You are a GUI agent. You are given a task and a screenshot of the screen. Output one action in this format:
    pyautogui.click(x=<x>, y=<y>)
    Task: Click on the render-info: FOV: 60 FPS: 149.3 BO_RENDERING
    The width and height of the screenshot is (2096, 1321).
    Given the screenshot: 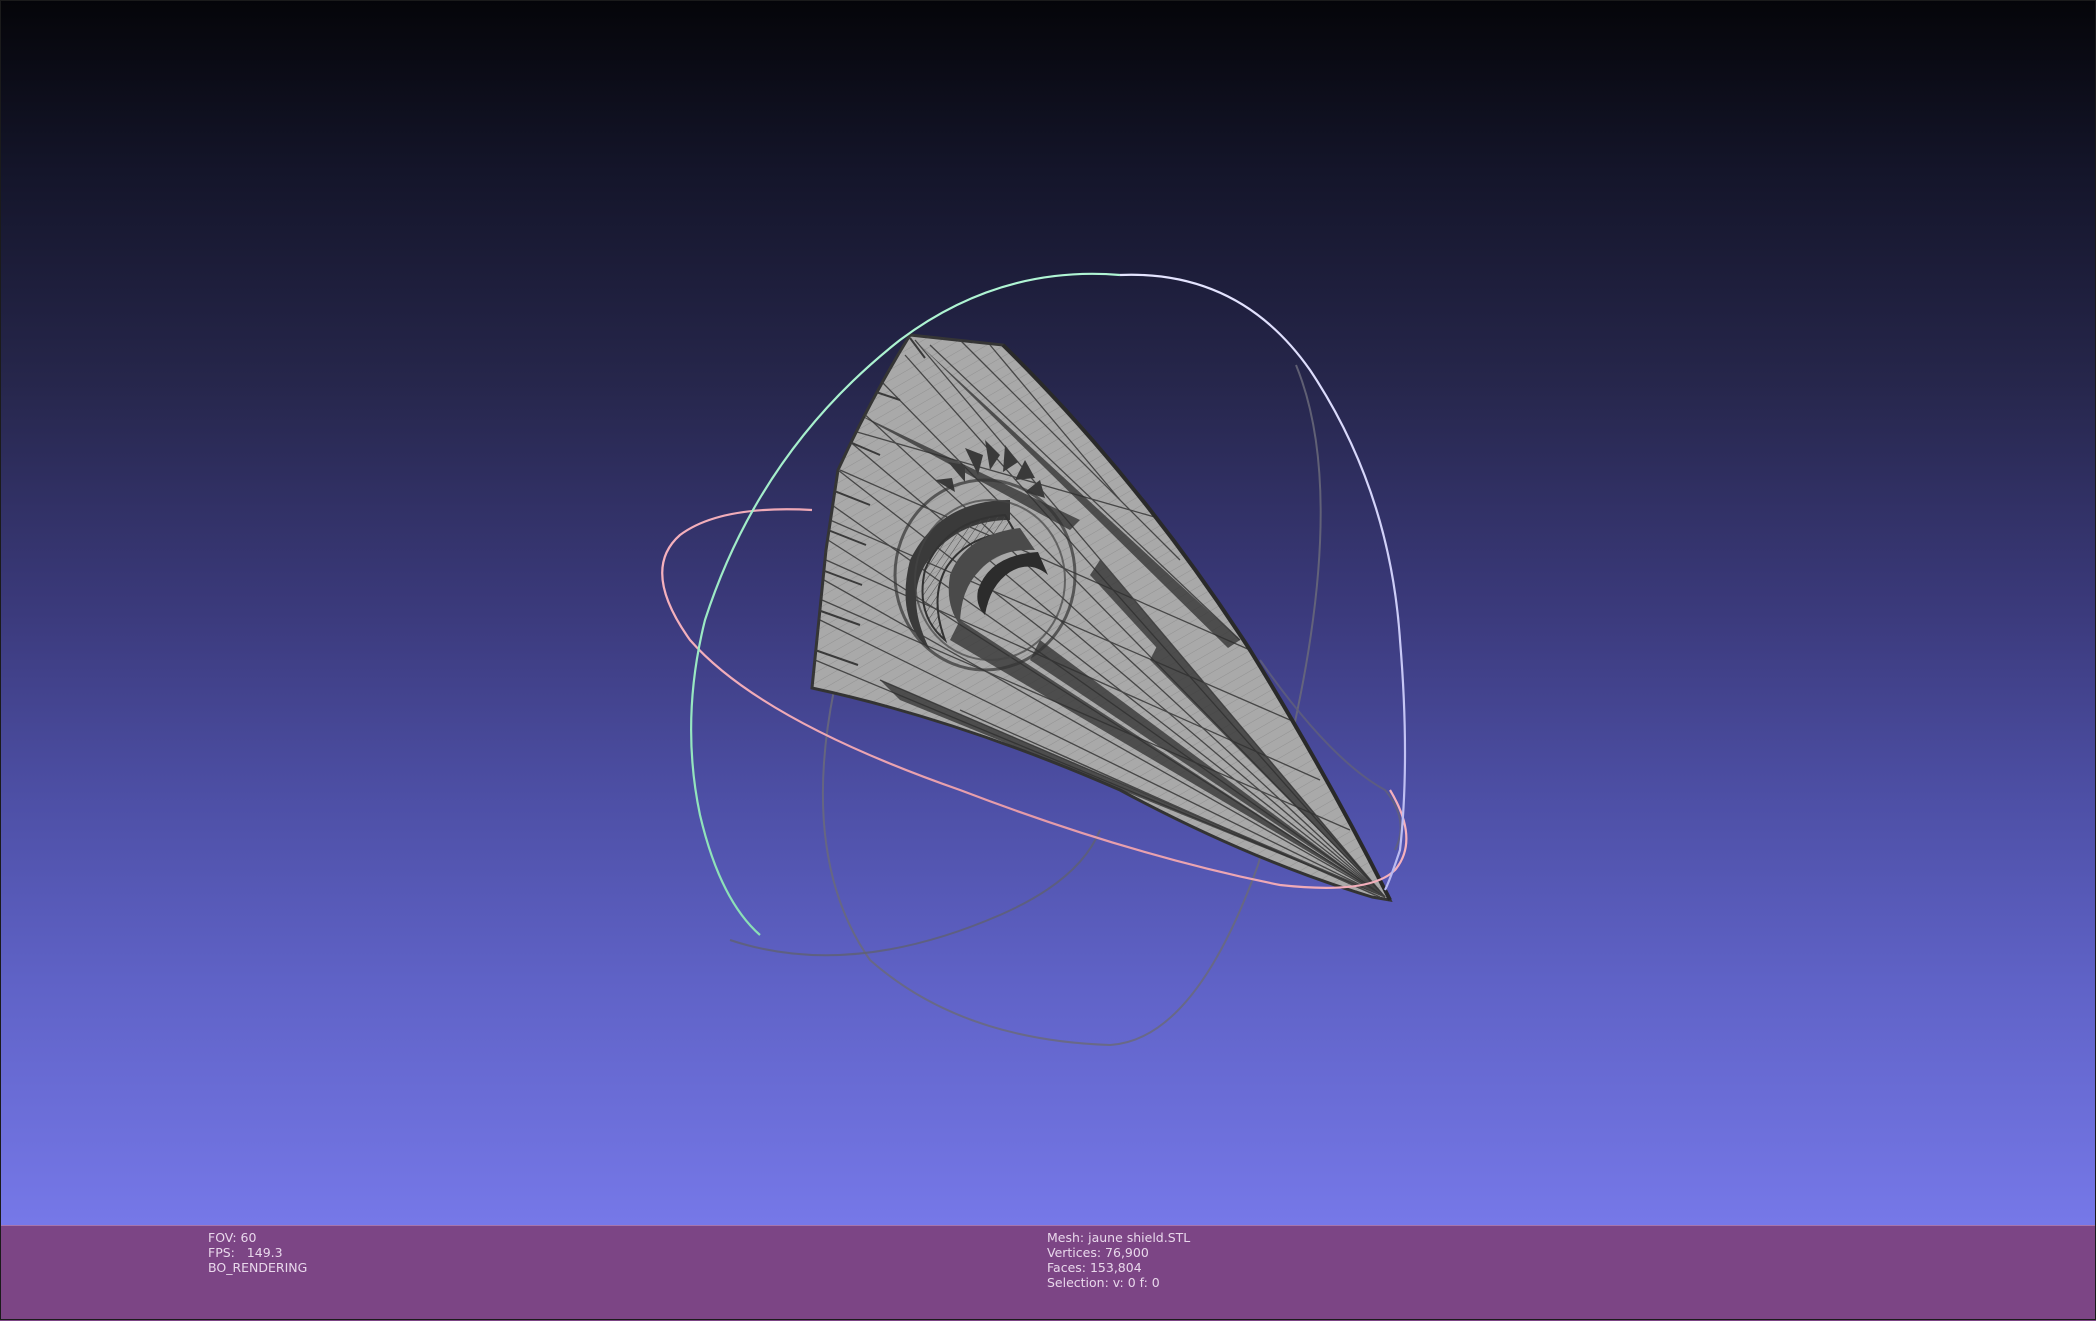 What is the action you would take?
    pyautogui.click(x=257, y=1252)
    